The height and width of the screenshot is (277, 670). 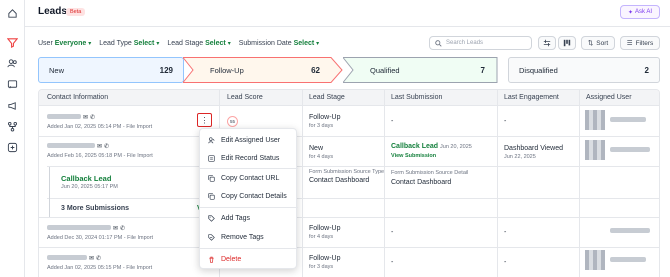 What do you see at coordinates (232, 121) in the screenshot?
I see `lead-score-ring: 55` at bounding box center [232, 121].